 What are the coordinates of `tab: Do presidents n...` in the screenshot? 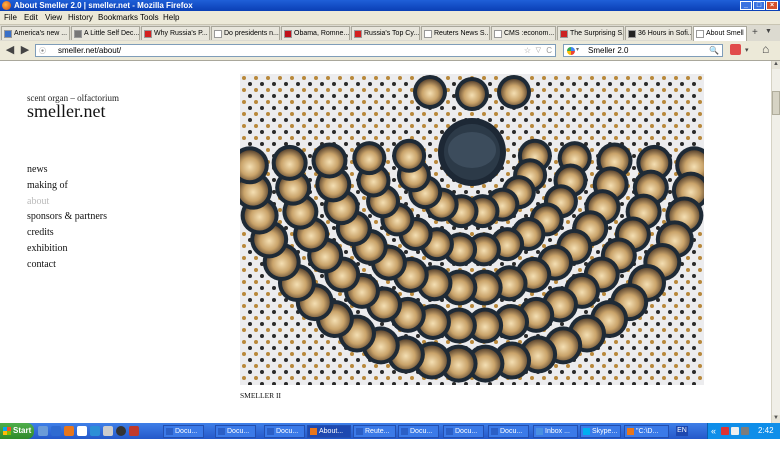 It's located at (245, 33).